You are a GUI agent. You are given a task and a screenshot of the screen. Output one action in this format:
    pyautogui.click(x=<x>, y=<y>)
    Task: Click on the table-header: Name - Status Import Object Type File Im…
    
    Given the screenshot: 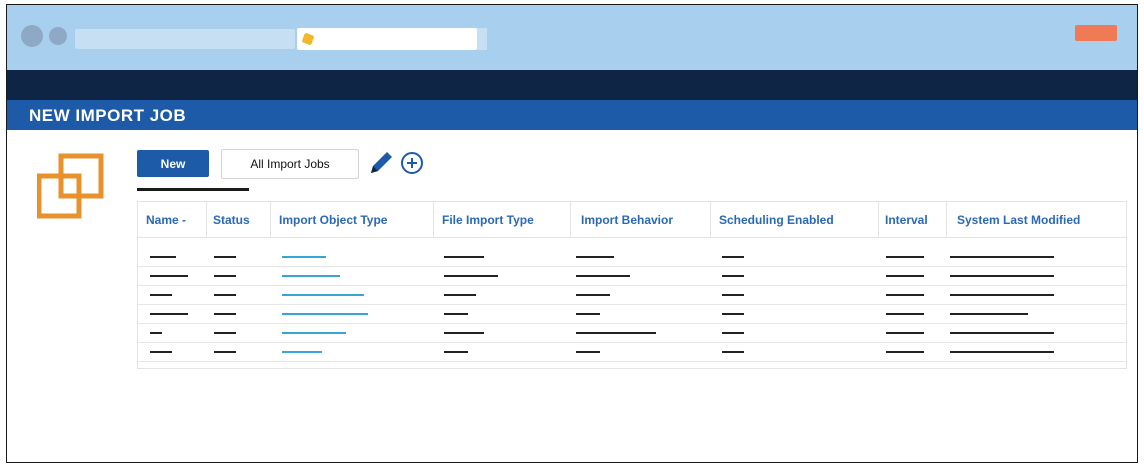 What is the action you would take?
    pyautogui.click(x=632, y=220)
    